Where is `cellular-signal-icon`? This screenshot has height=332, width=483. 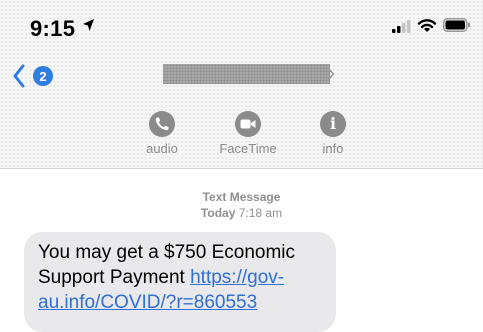 cellular-signal-icon is located at coordinates (401, 26).